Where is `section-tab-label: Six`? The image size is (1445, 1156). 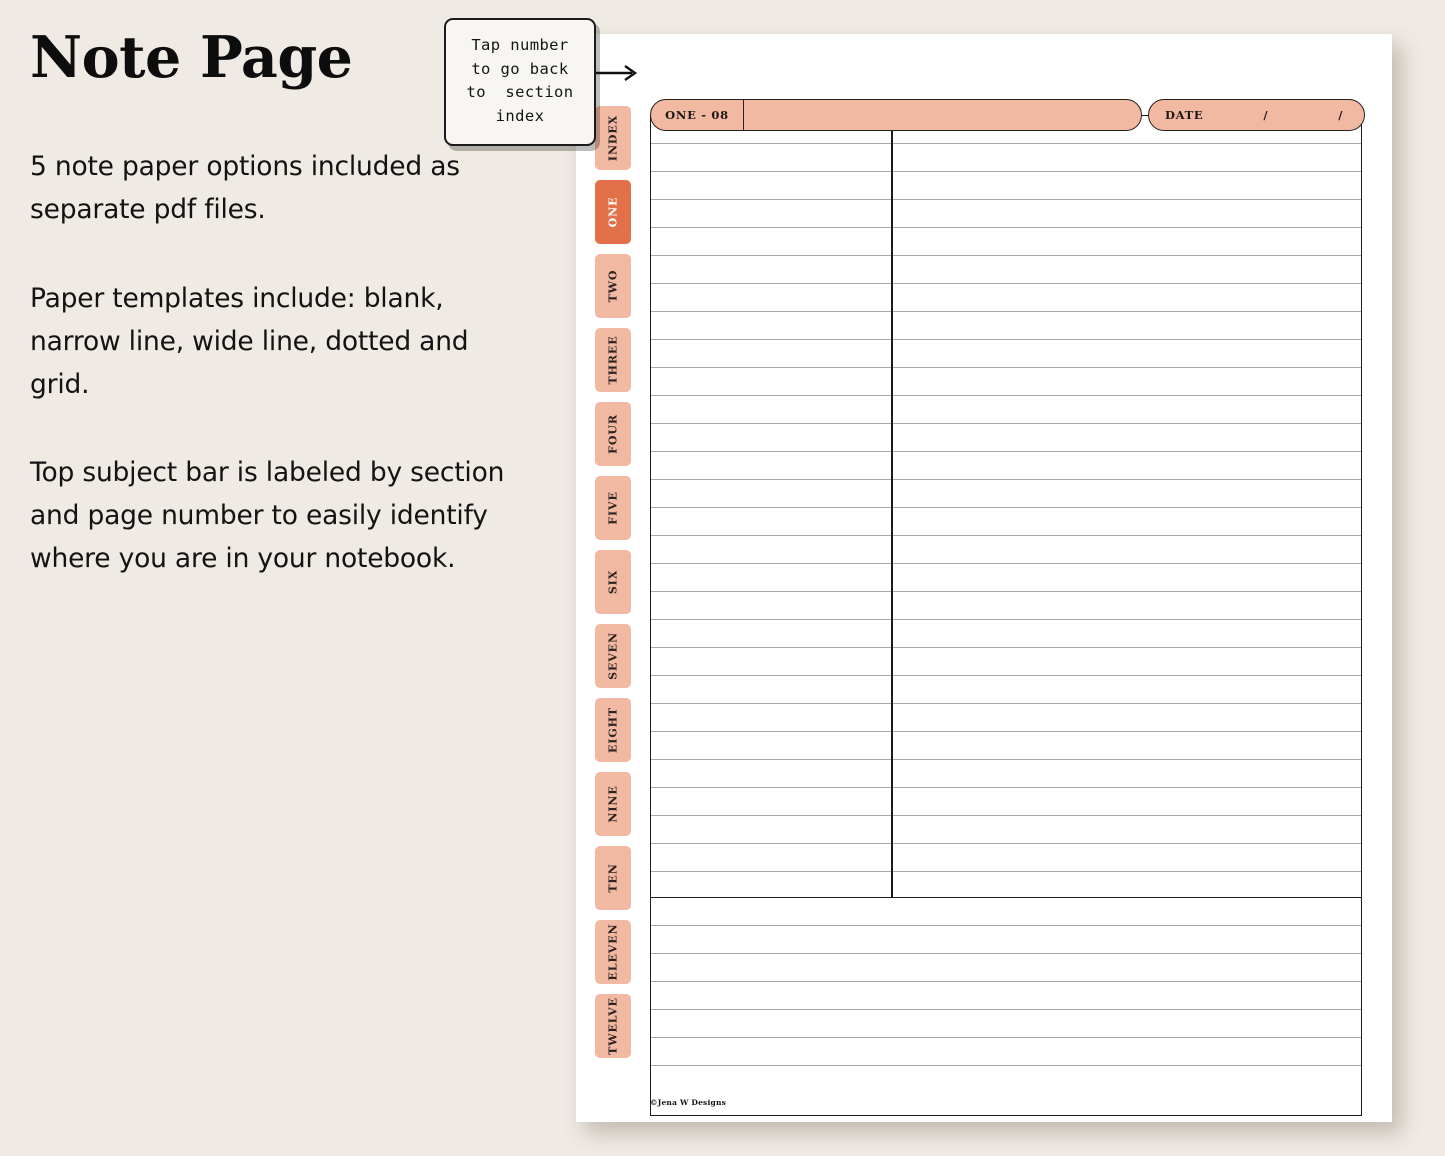 section-tab-label: Six is located at coordinates (613, 582).